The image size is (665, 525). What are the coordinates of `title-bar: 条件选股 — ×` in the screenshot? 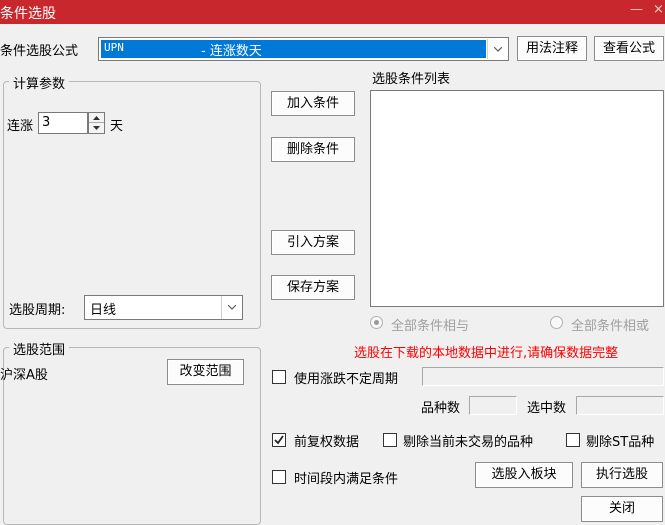 It's located at (332, 12).